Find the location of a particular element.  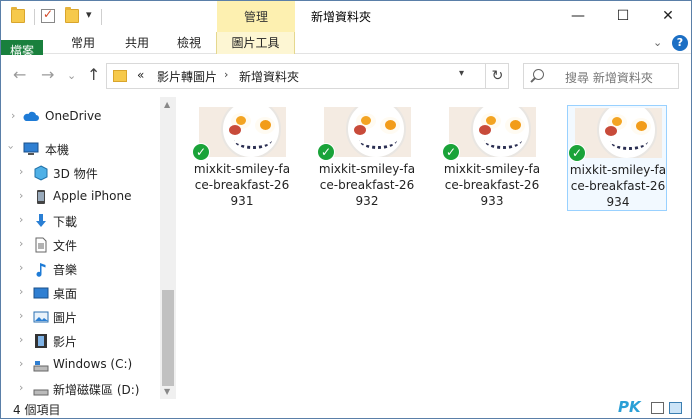

nav-item-drive-d: › 新增磁碟區 (D:) is located at coordinates (81, 388).